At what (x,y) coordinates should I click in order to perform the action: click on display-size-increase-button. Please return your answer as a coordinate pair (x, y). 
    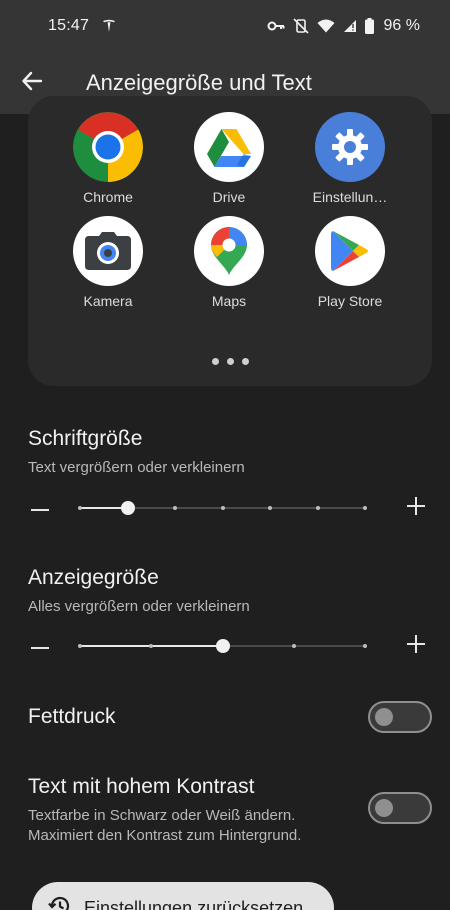
    Looking at the image, I should click on (416, 646).